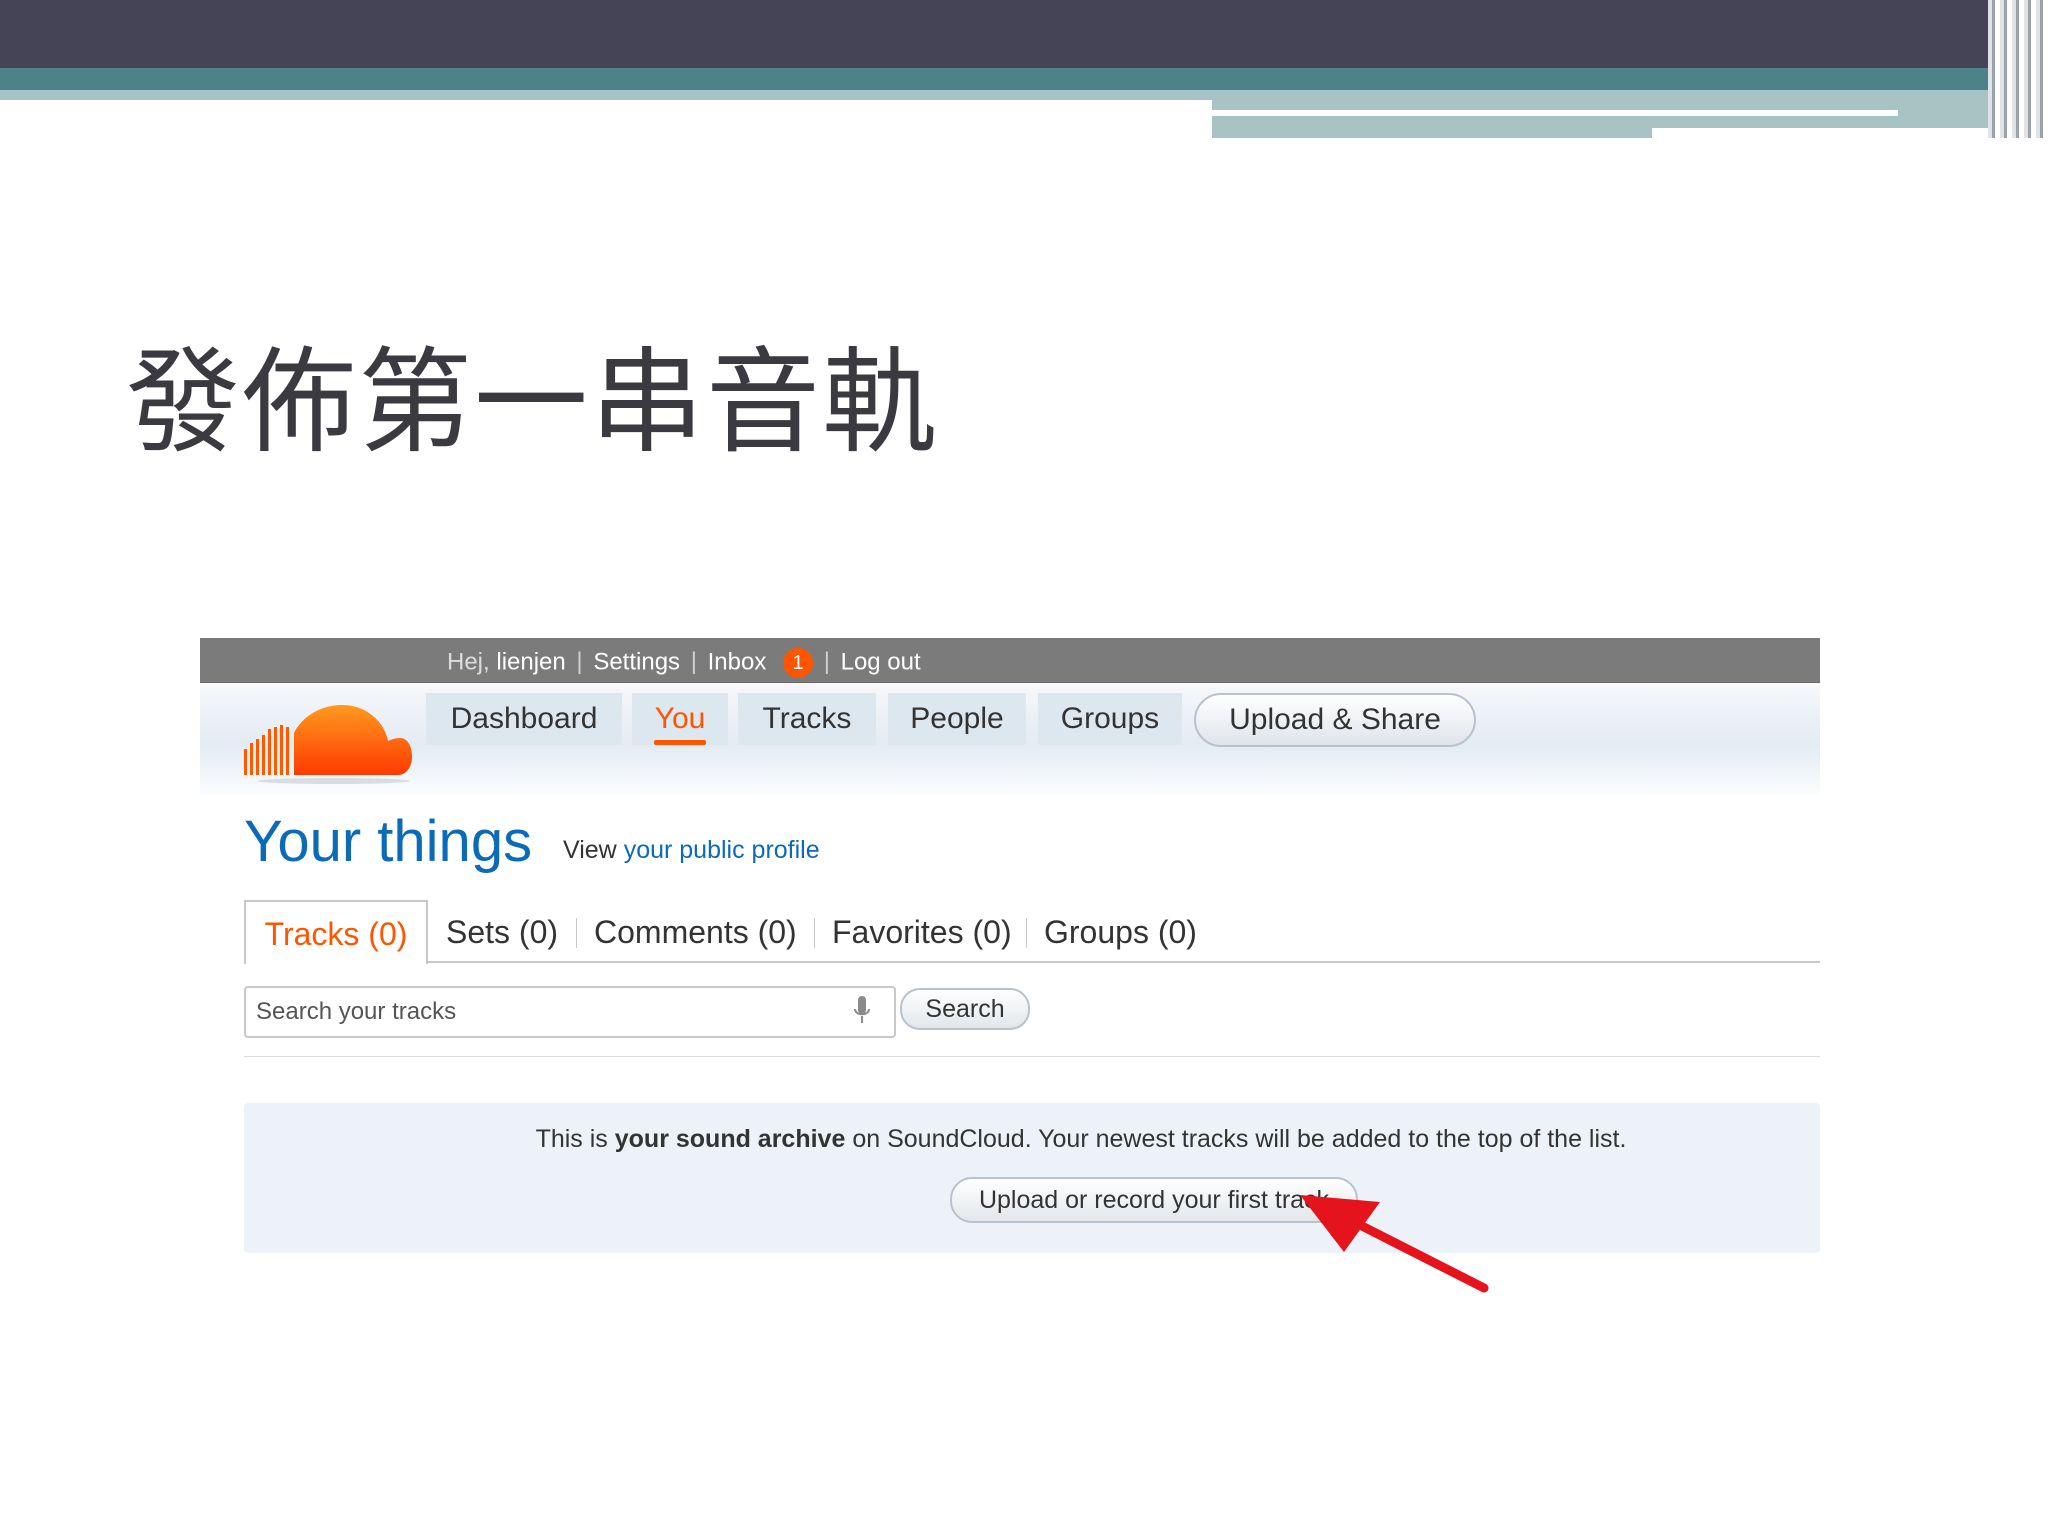 The width and height of the screenshot is (2048, 1536). I want to click on public-profile-link: your public profile, so click(722, 850).